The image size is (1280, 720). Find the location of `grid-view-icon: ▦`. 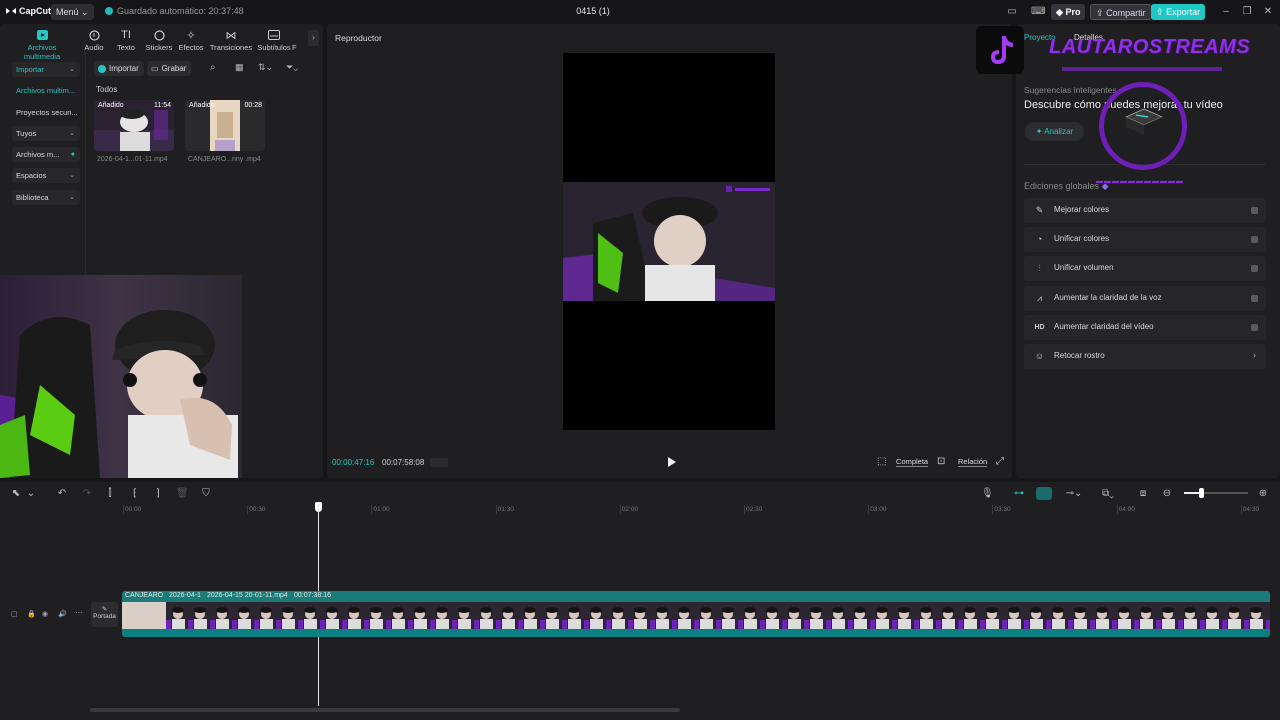

grid-view-icon: ▦ is located at coordinates (239, 67).